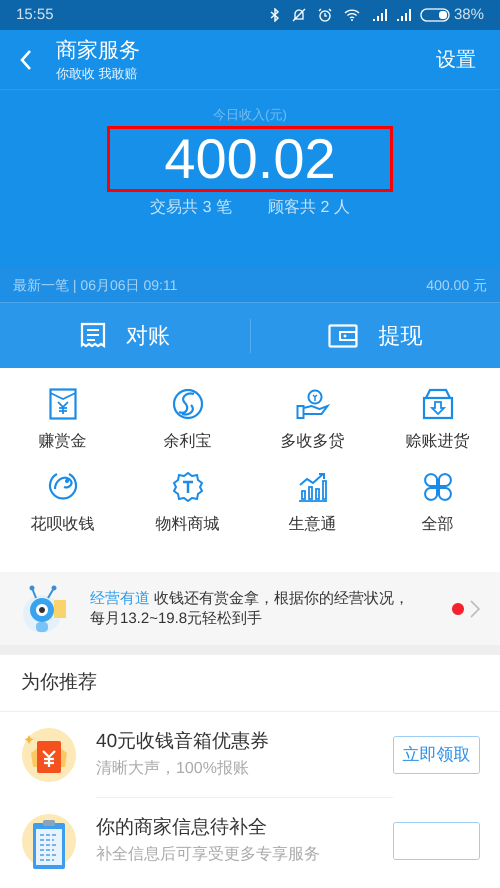  I want to click on wallet-icon, so click(343, 336).